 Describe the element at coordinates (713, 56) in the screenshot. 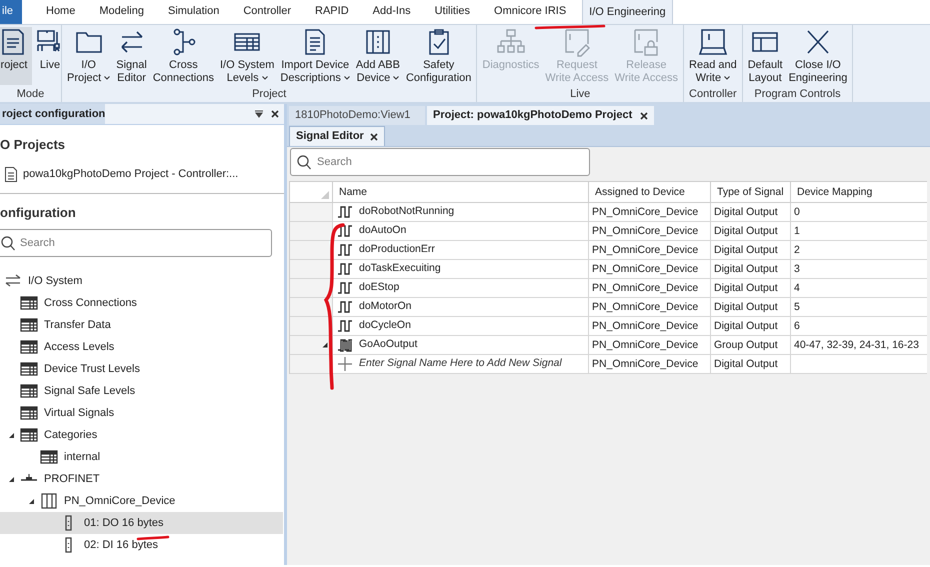

I see `ribbon-button: Read and Write` at that location.